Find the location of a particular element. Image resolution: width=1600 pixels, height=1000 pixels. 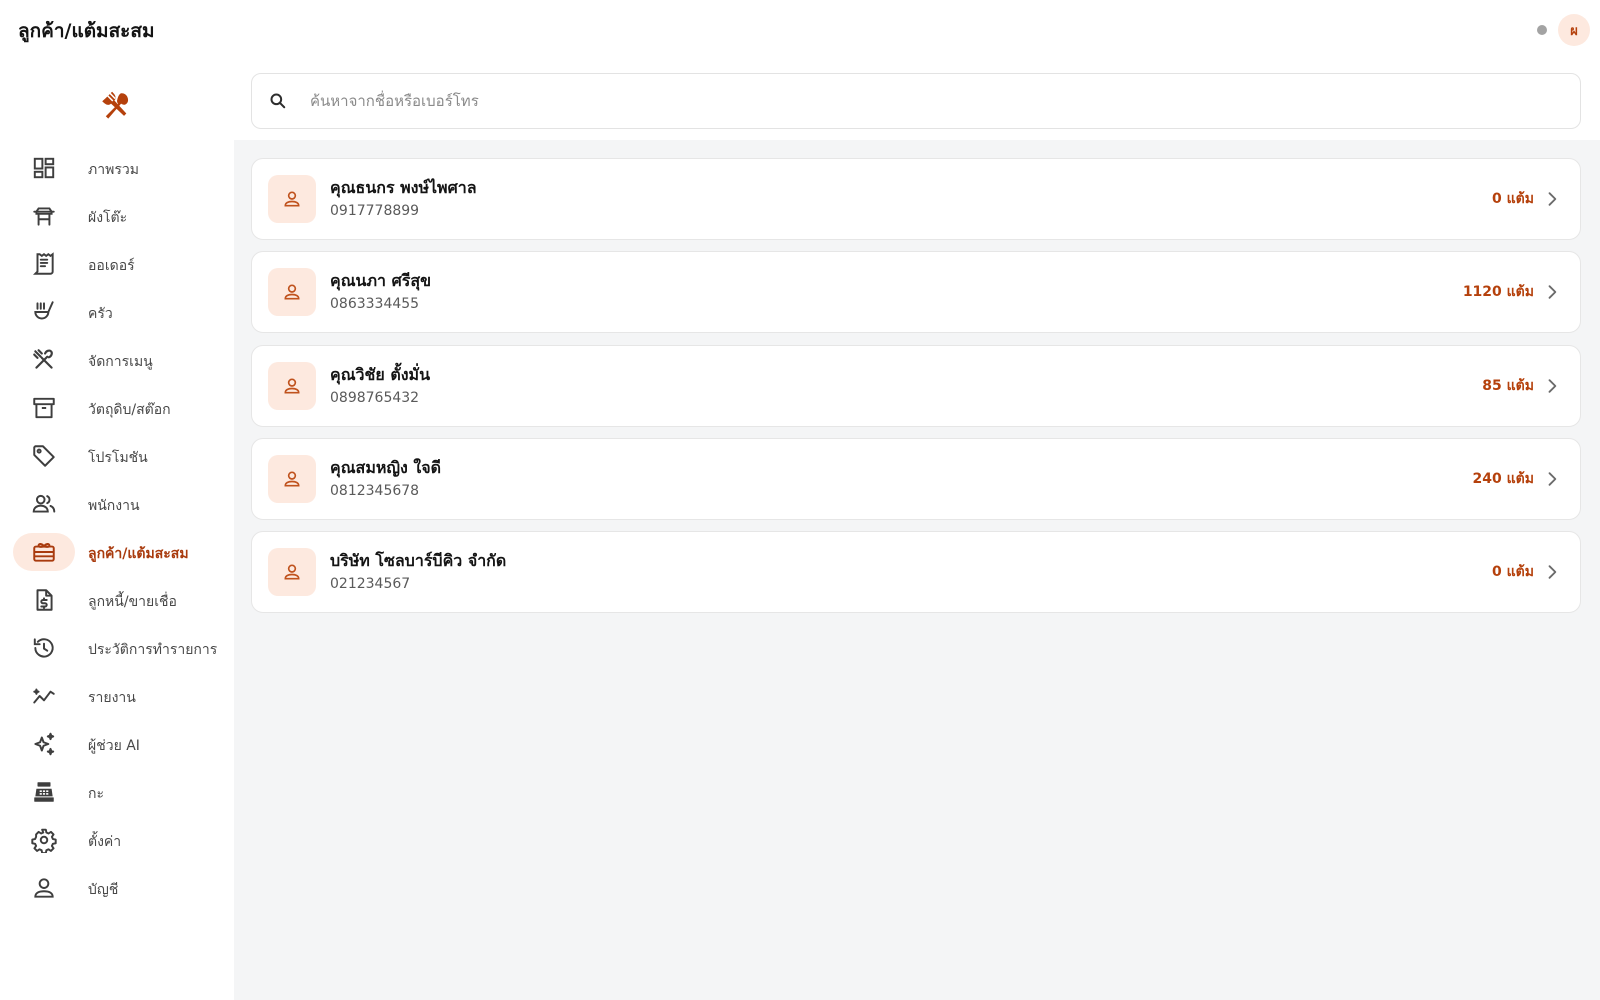

cash-register-icon is located at coordinates (44, 792).